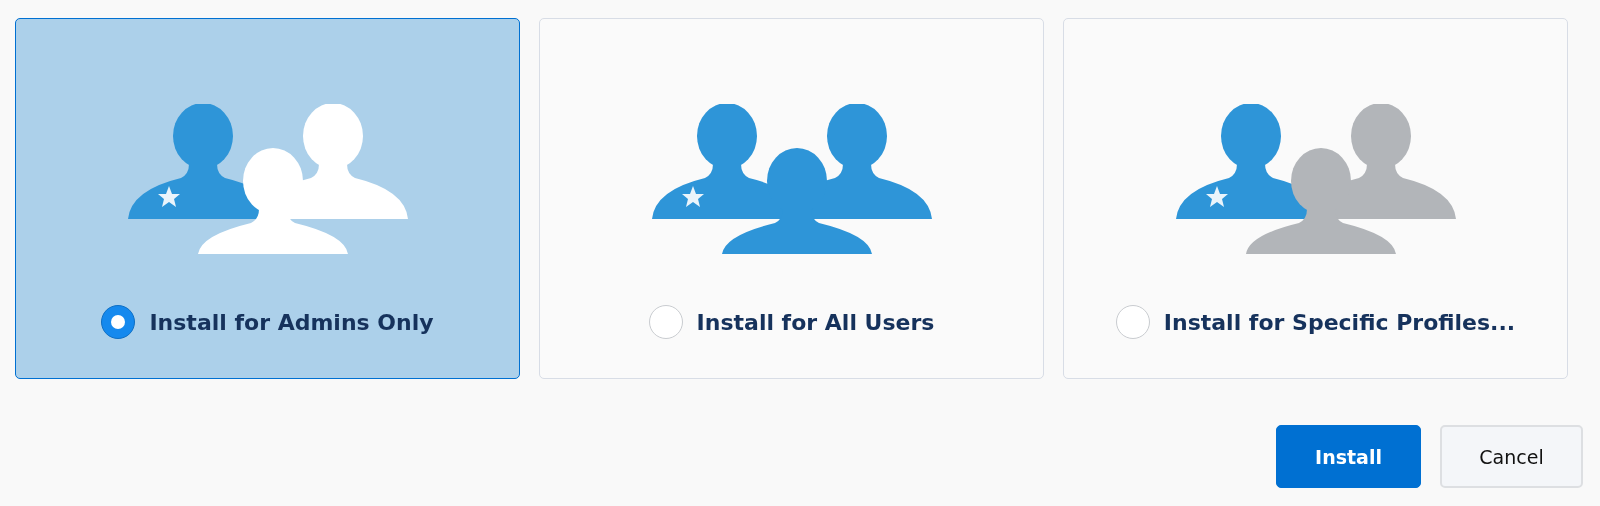  Describe the element at coordinates (118, 322) in the screenshot. I see `radio-button` at that location.